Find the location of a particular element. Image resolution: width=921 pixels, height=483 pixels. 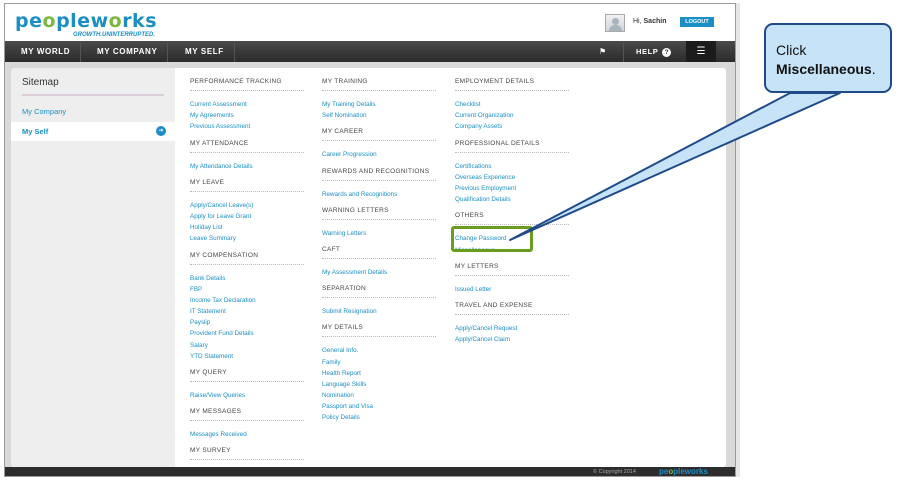

copyright-text: © Copyright 2014 is located at coordinates (614, 472).